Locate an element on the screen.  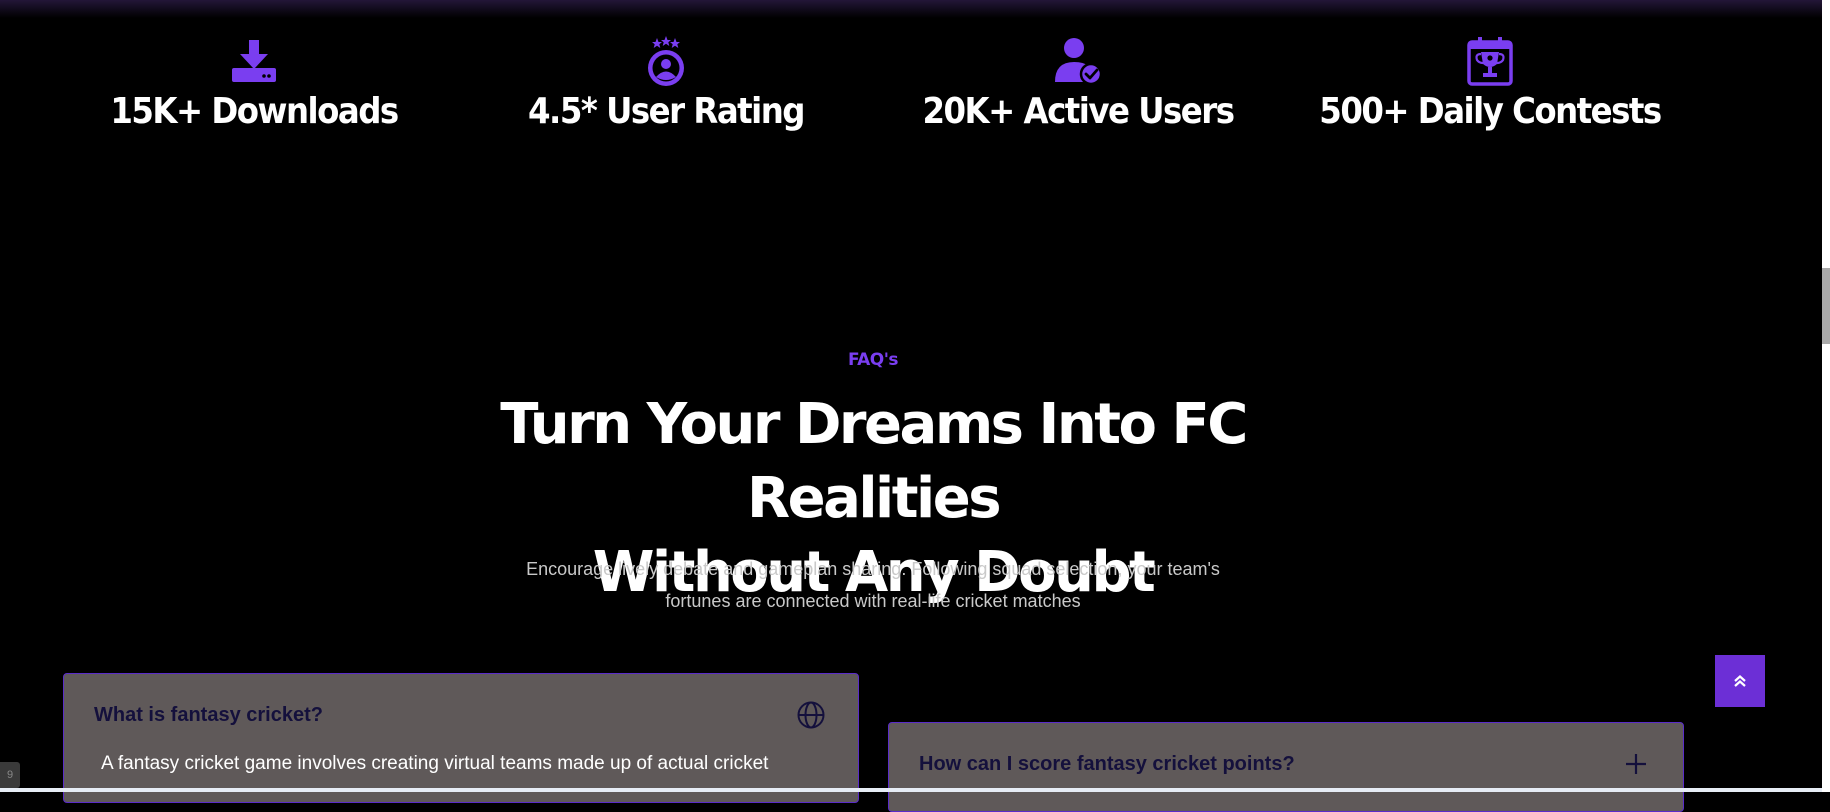
faq-eyebrow: FAQ's is located at coordinates (873, 360).